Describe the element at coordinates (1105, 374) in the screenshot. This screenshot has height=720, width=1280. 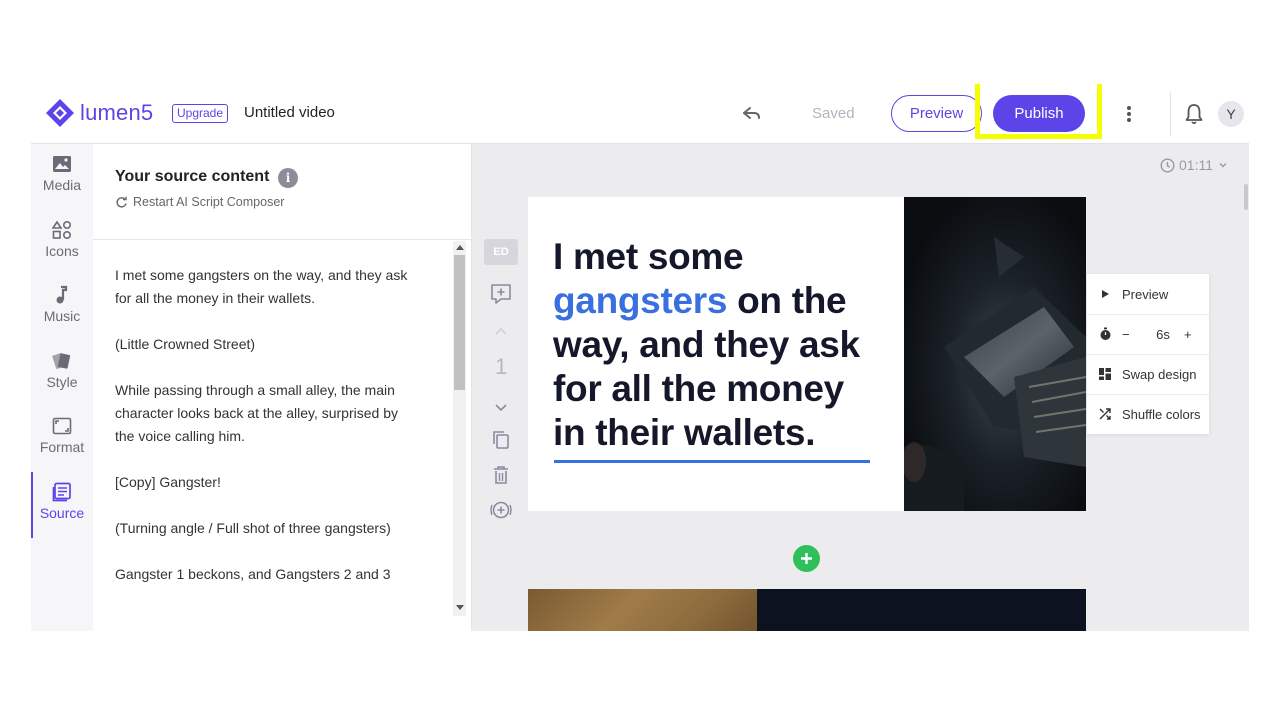
I see `layout-grid-icon` at that location.